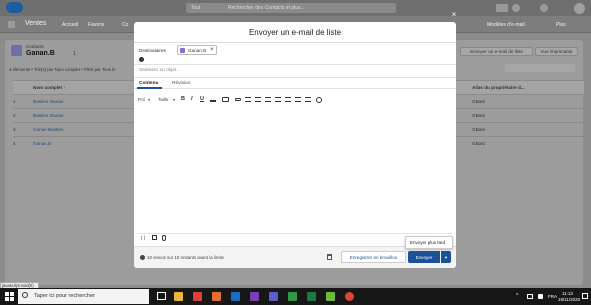  I want to click on send-button: Envoyer, so click(424, 257).